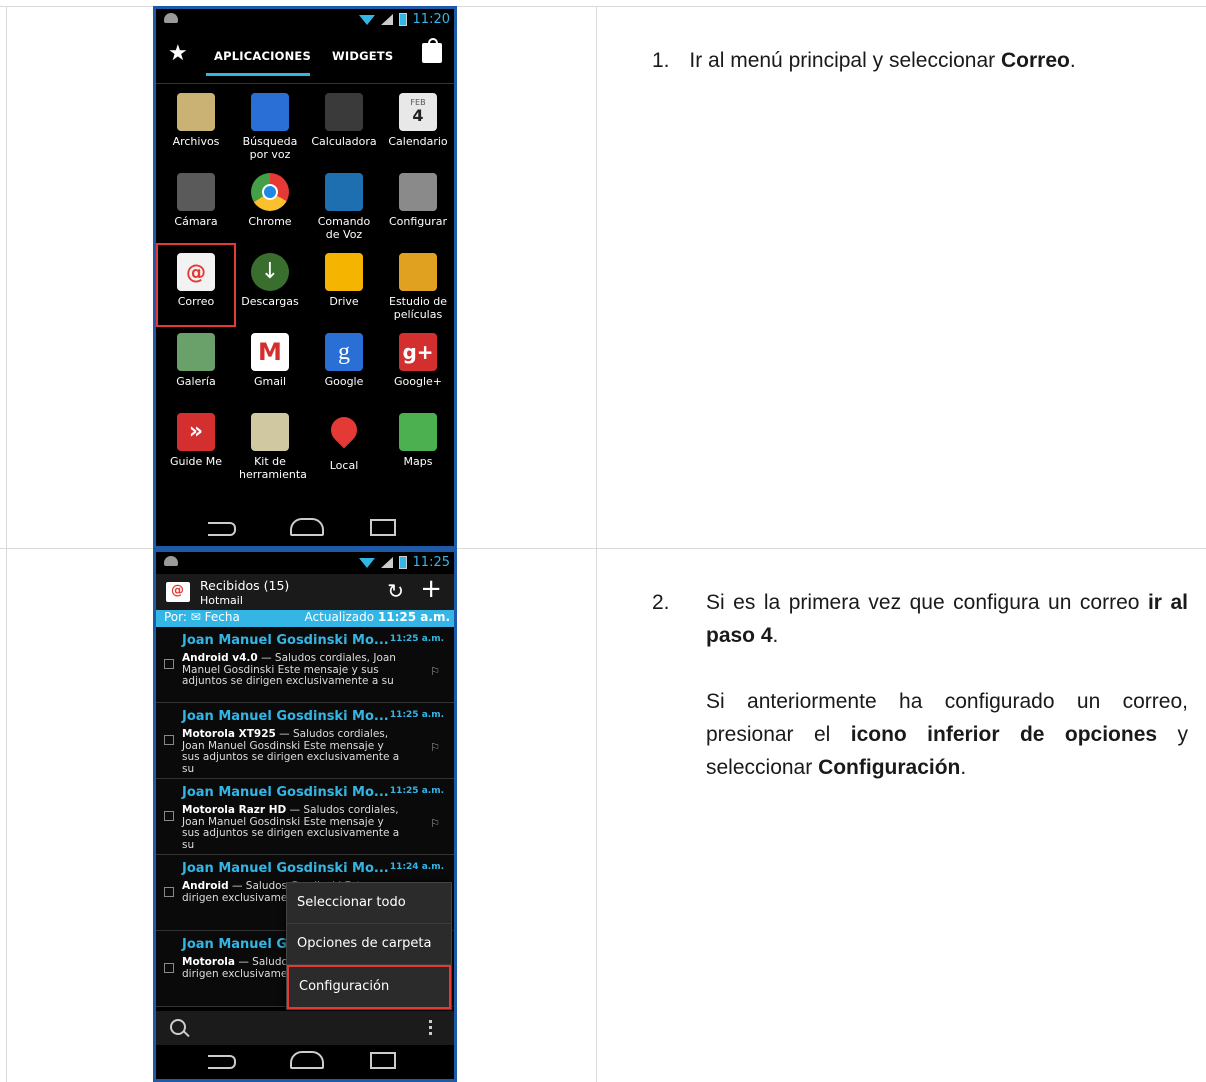 The height and width of the screenshot is (1082, 1206). Describe the element at coordinates (196, 461) in the screenshot. I see `app-label: Guide Me` at that location.